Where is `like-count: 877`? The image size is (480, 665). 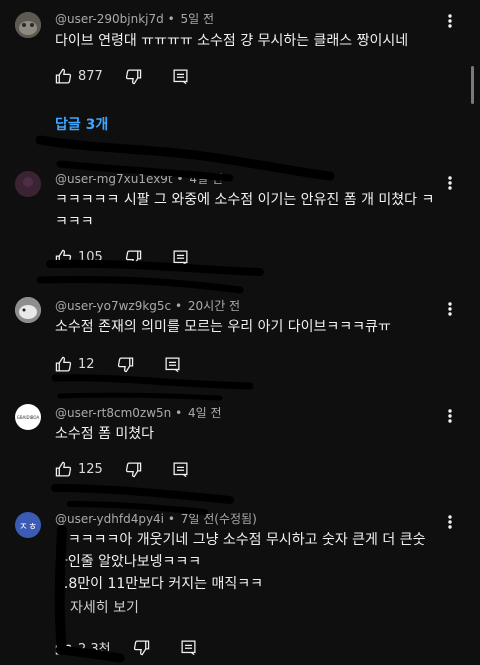
like-count: 877 is located at coordinates (90, 76).